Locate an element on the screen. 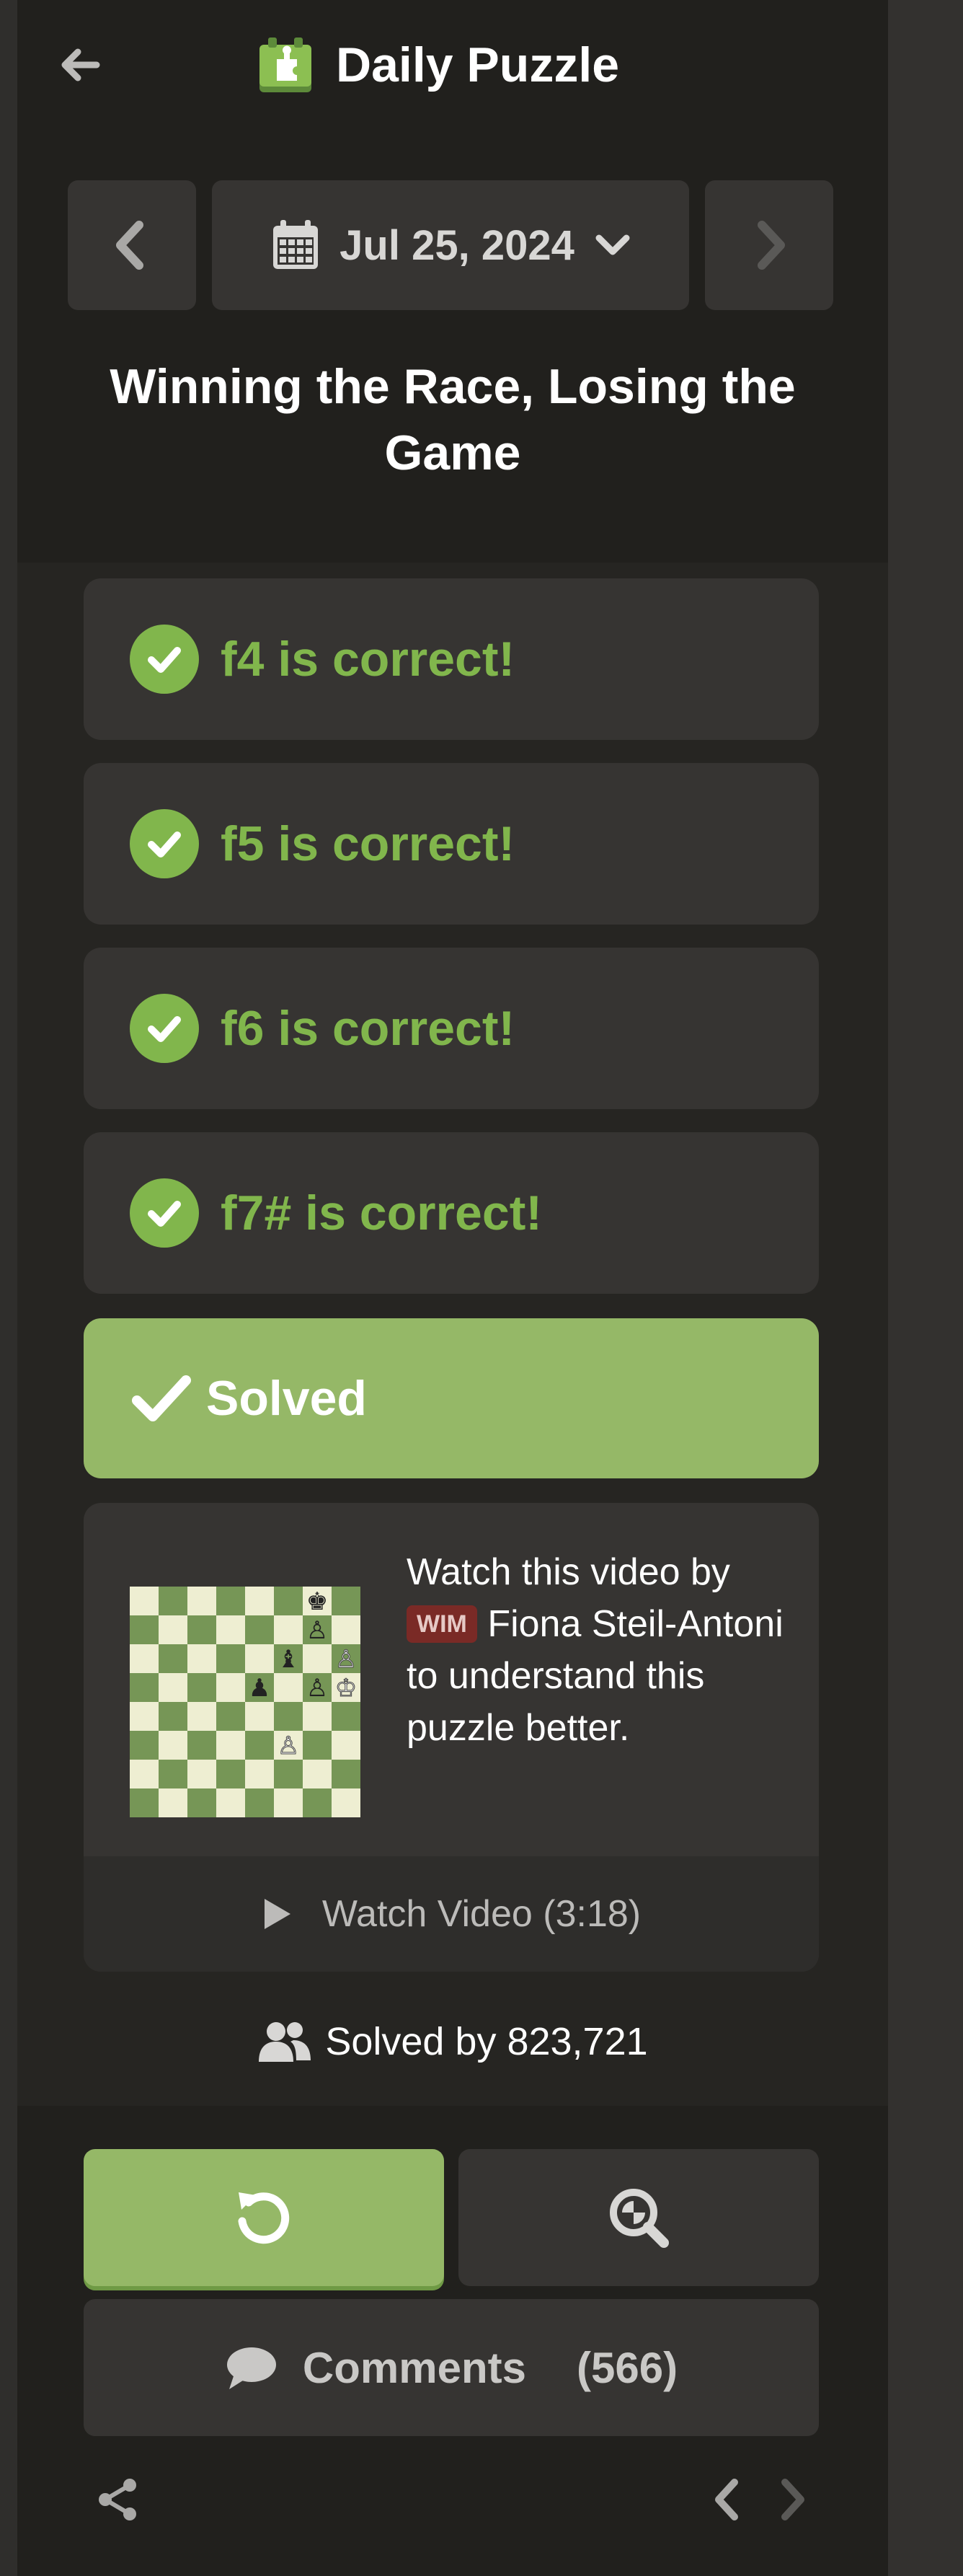 The width and height of the screenshot is (963, 2576). title-group: Daily Puzzle is located at coordinates (437, 65).